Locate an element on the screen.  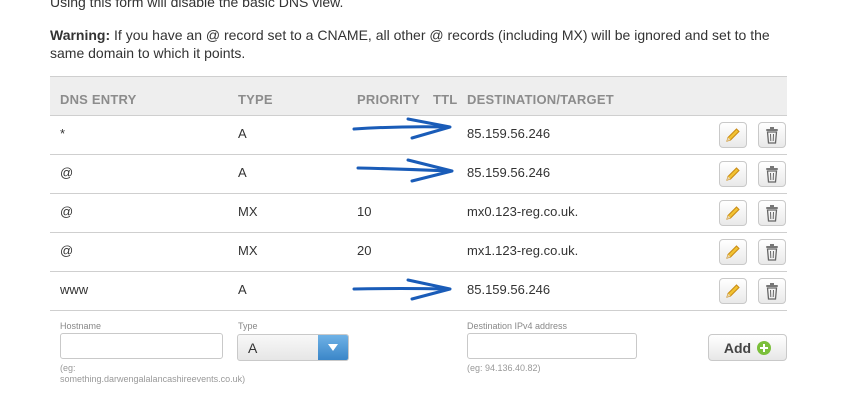
cell-priority: 10 is located at coordinates (364, 211).